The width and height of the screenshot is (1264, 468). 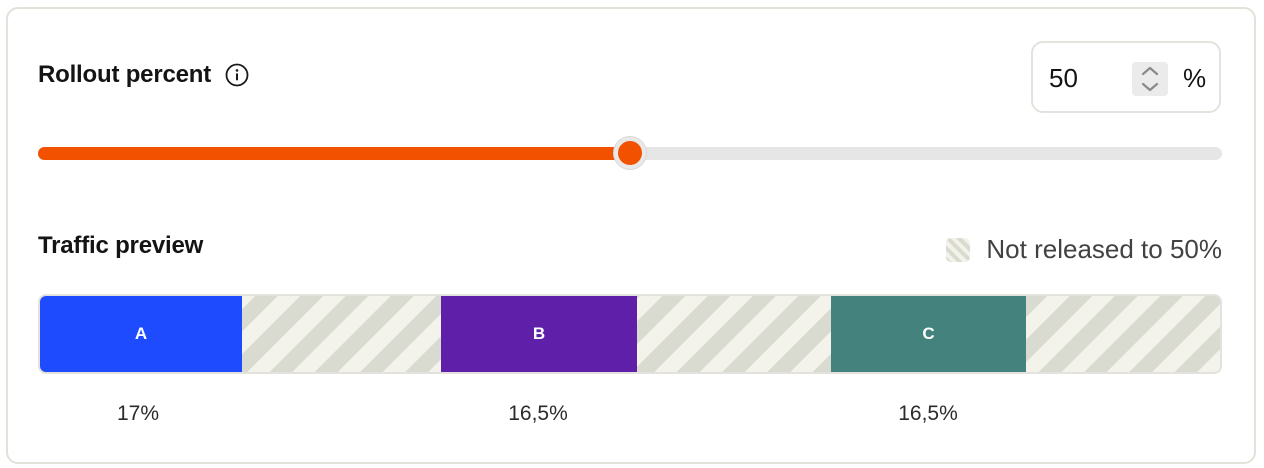 What do you see at coordinates (125, 74) in the screenshot?
I see `rollout-title: Rollout percent` at bounding box center [125, 74].